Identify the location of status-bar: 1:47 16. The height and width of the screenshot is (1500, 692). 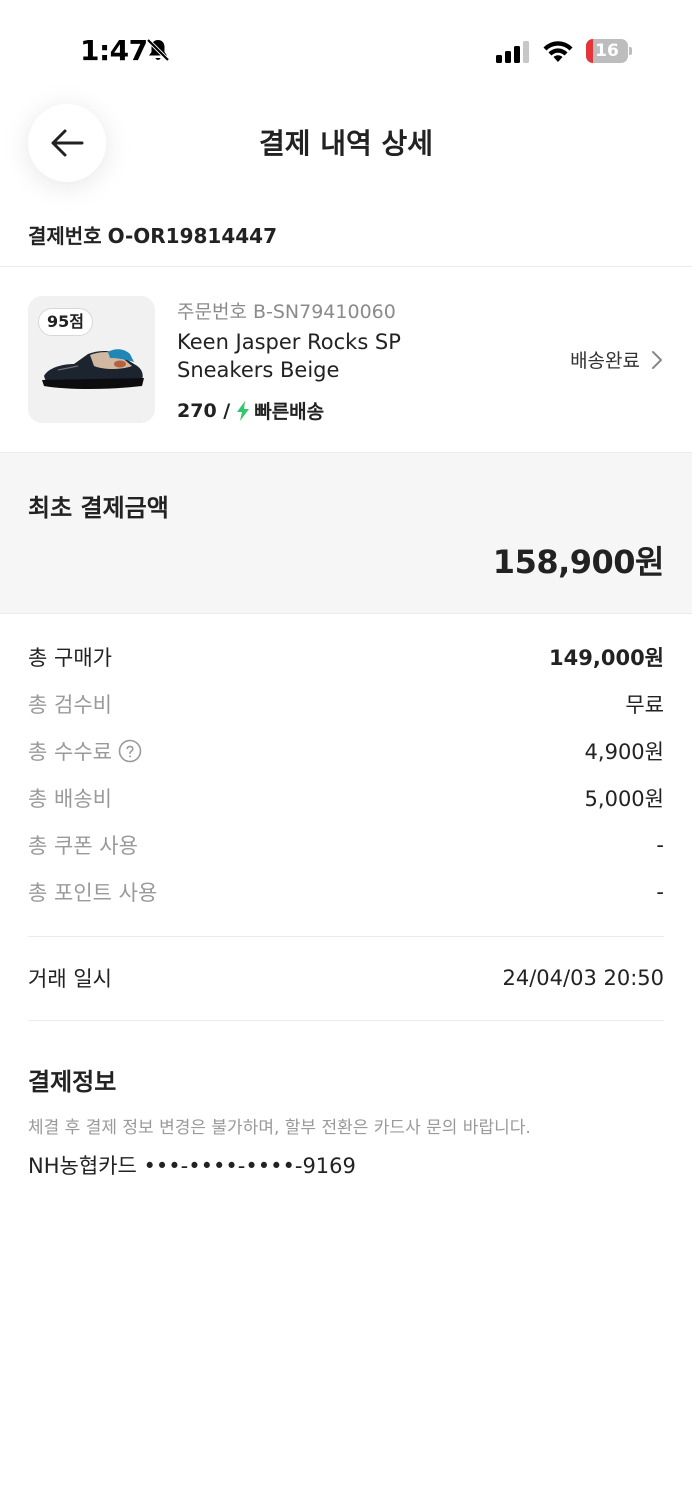
(346, 50).